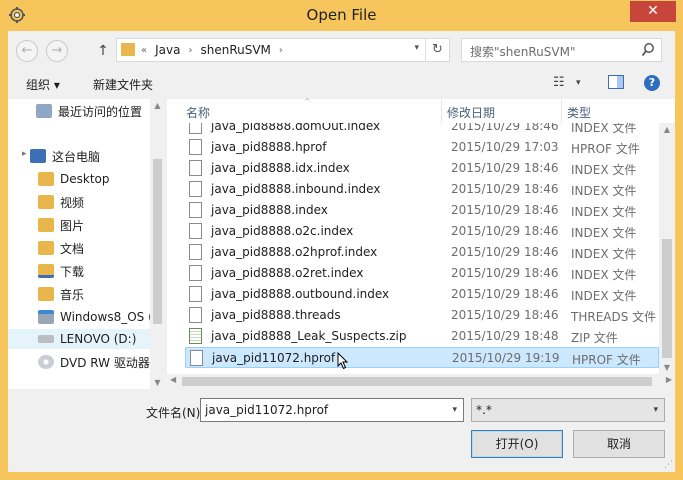 Image resolution: width=683 pixels, height=480 pixels. What do you see at coordinates (61, 225) in the screenshot?
I see `nav-item-pictures: 图片` at bounding box center [61, 225].